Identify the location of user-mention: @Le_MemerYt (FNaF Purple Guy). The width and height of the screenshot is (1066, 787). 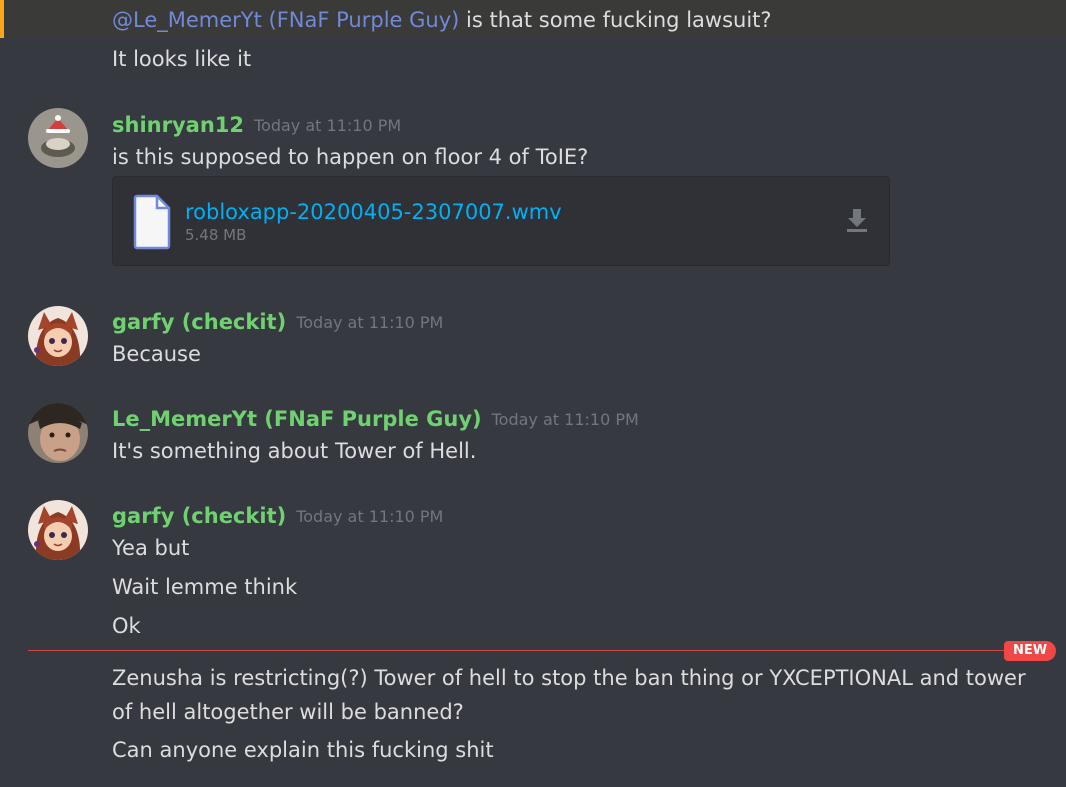
(285, 20).